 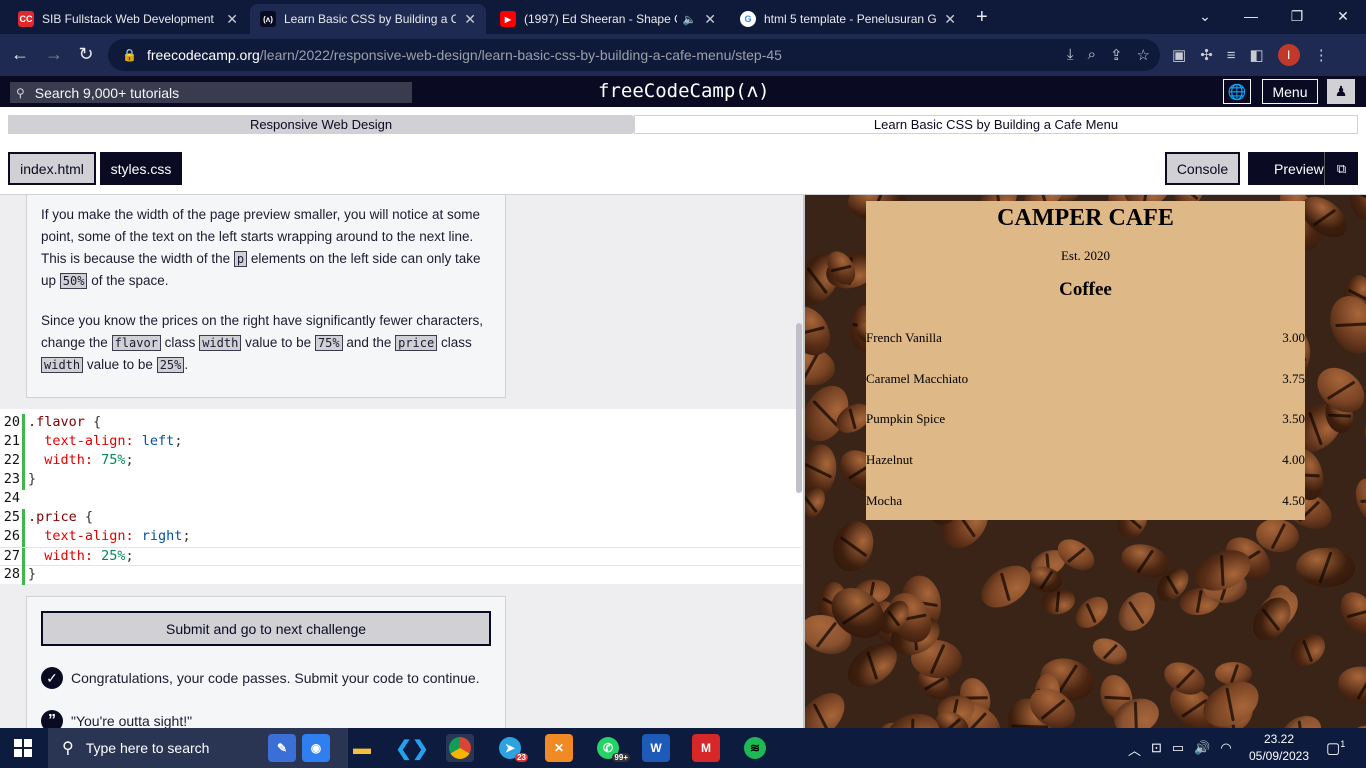 I want to click on kebab-menu-icon: ⋮, so click(x=1321, y=55).